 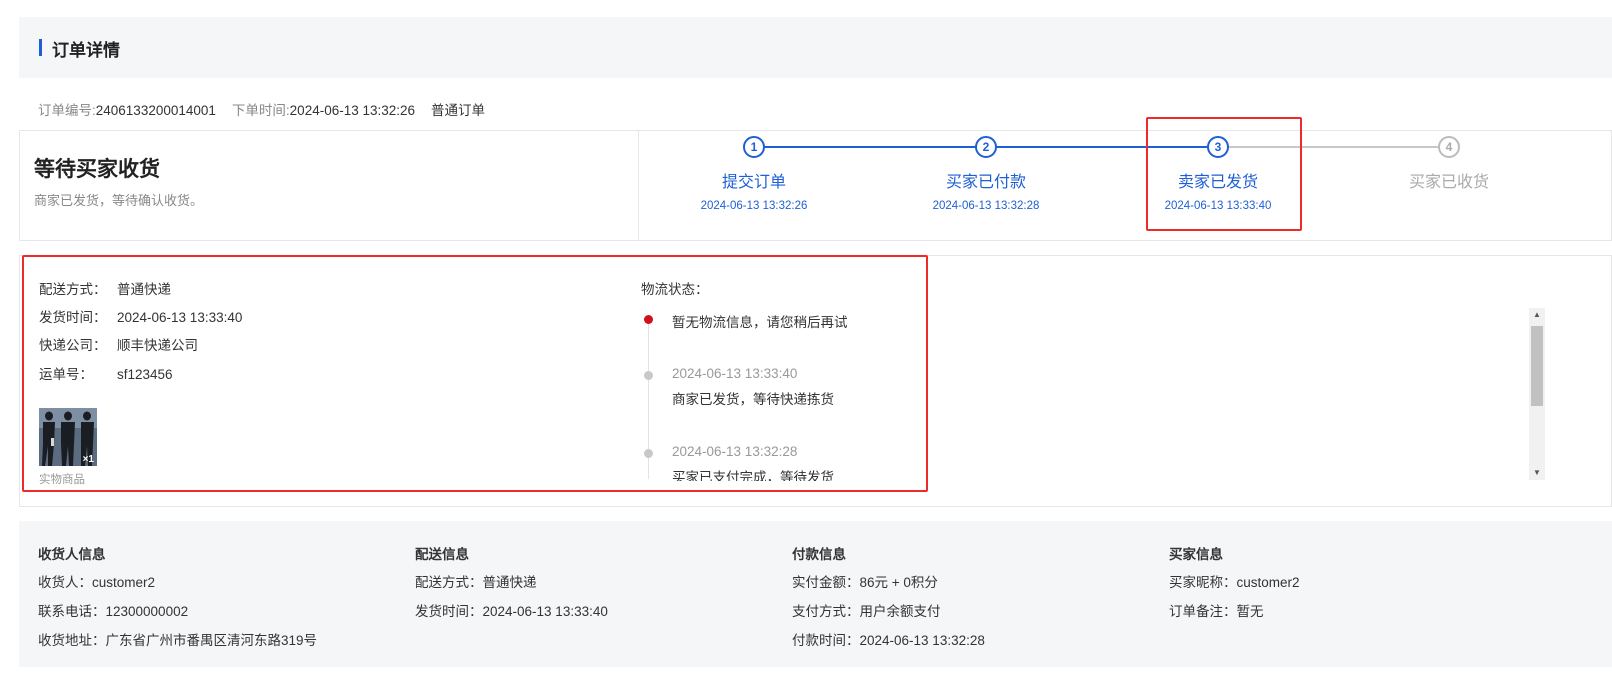 I want to click on step-time: 2024-06-13 13:32:26, so click(x=754, y=206).